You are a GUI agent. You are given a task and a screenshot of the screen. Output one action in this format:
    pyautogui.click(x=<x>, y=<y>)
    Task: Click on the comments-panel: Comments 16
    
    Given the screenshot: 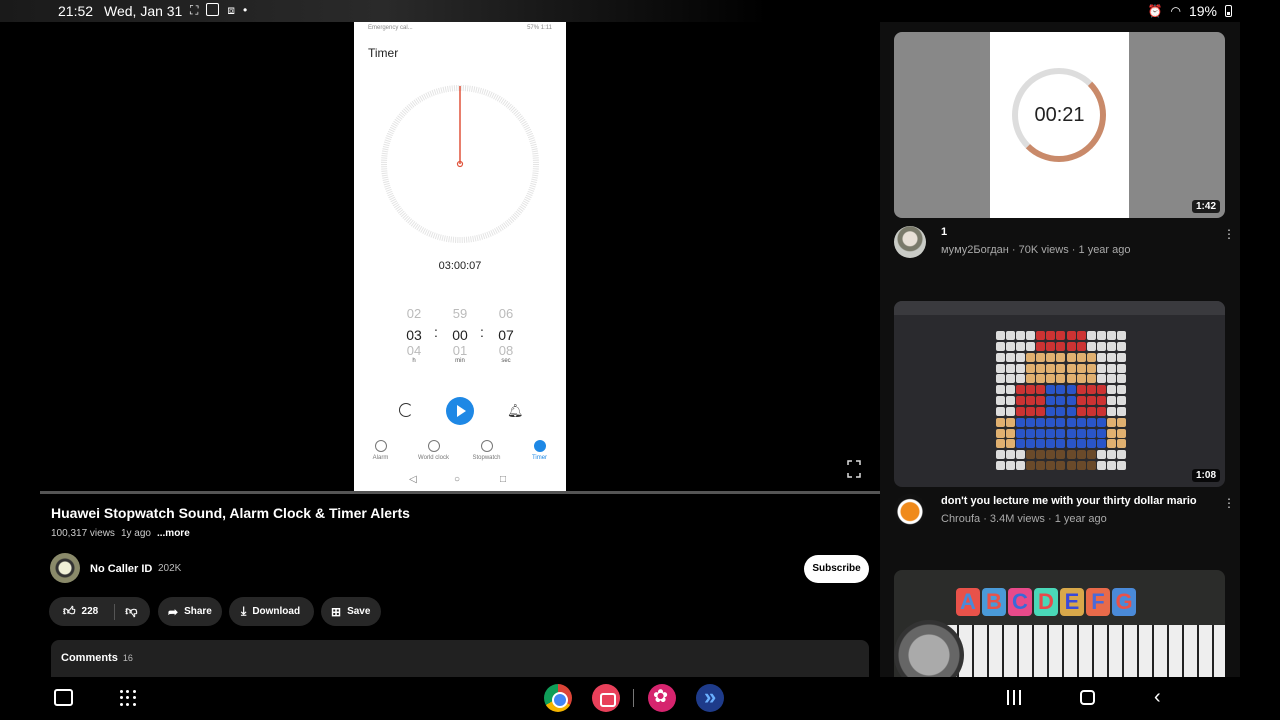 What is the action you would take?
    pyautogui.click(x=460, y=658)
    